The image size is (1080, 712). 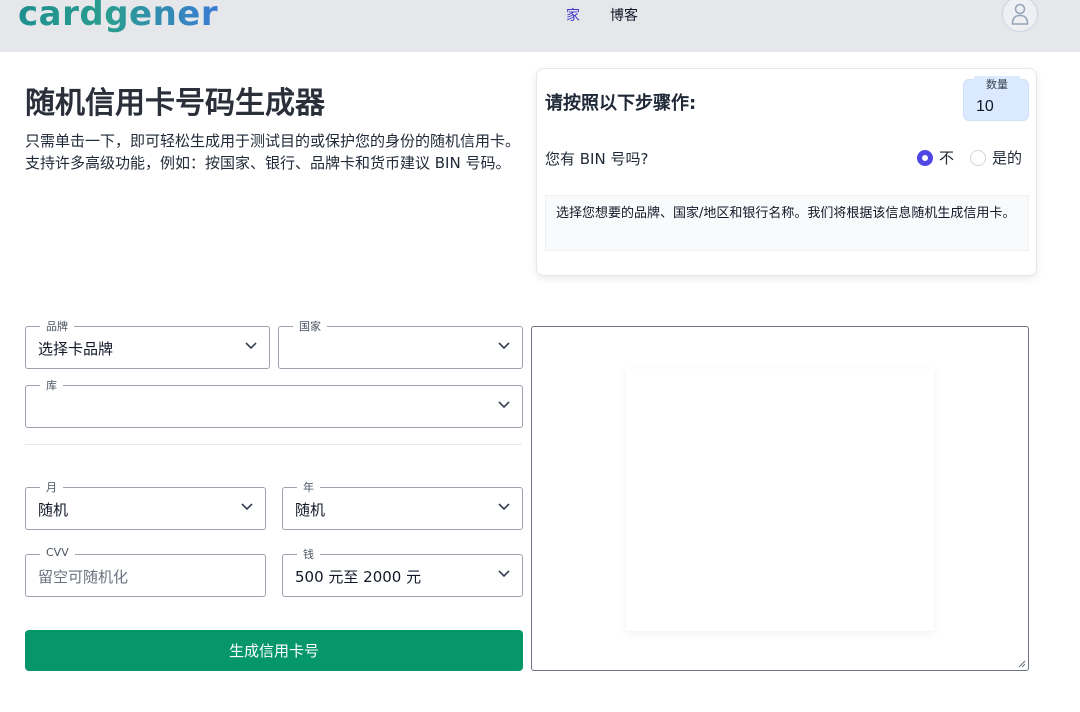 I want to click on user-avatar-button, so click(x=1020, y=16).